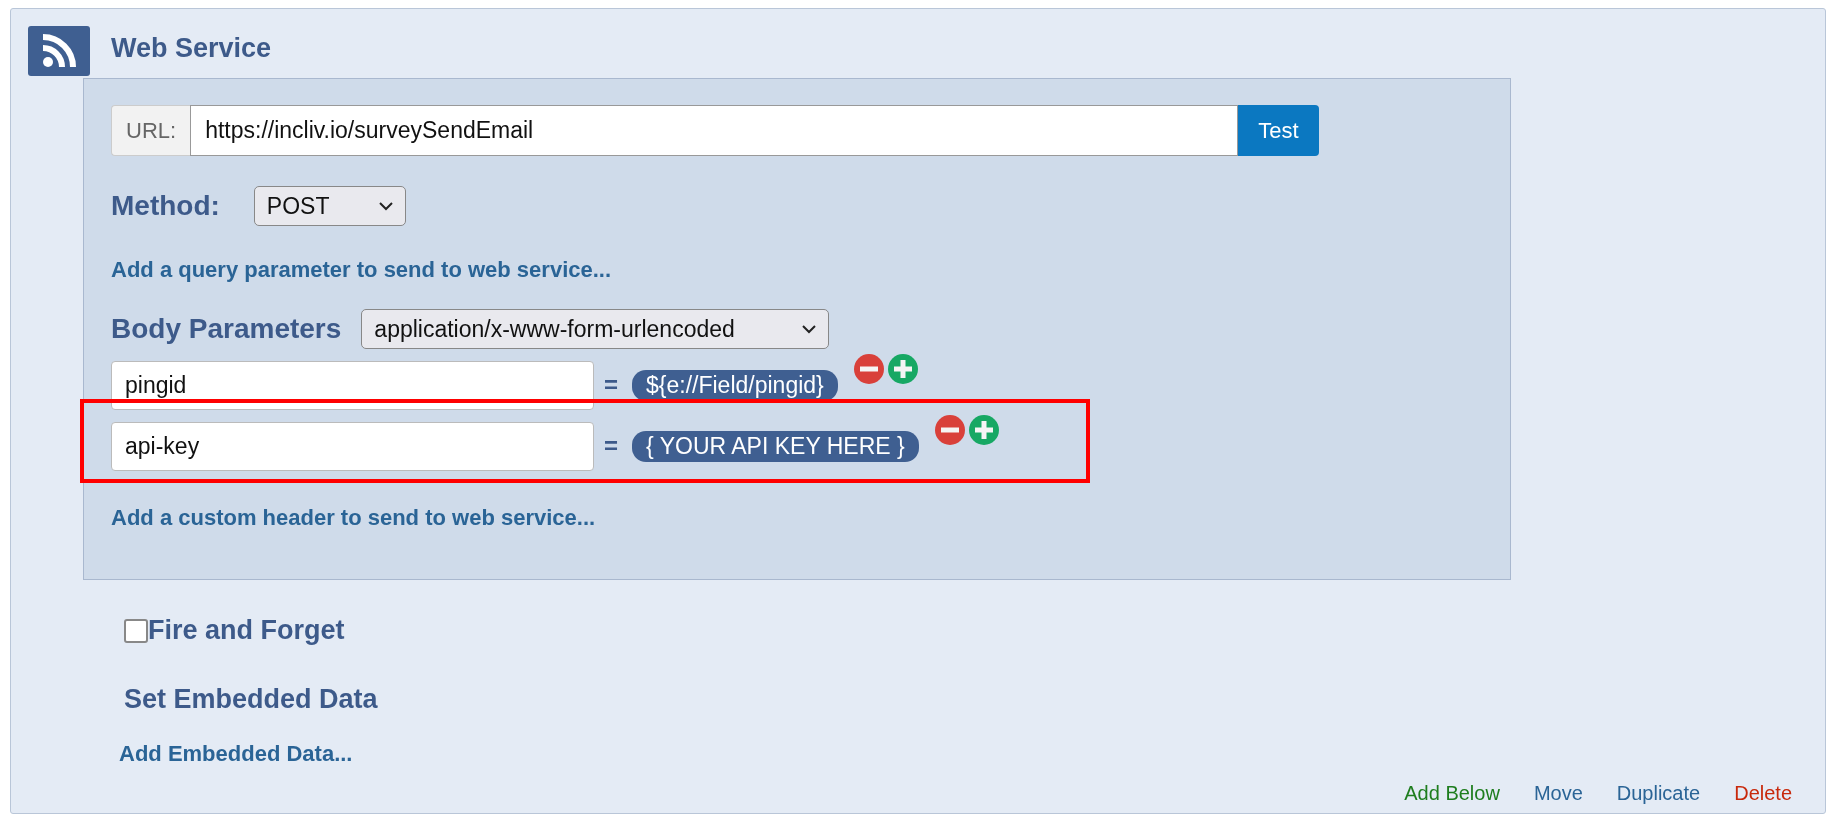 The image size is (1838, 830). Describe the element at coordinates (1452, 793) in the screenshot. I see `action-link: Add Below` at that location.